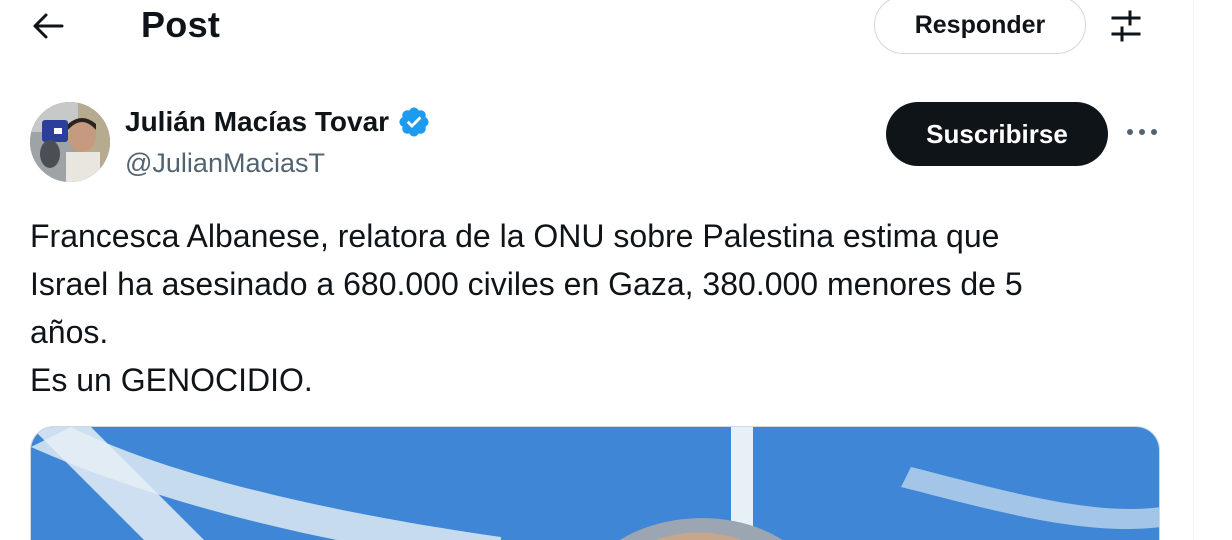  Describe the element at coordinates (181, 24) in the screenshot. I see `page-title: Post` at that location.